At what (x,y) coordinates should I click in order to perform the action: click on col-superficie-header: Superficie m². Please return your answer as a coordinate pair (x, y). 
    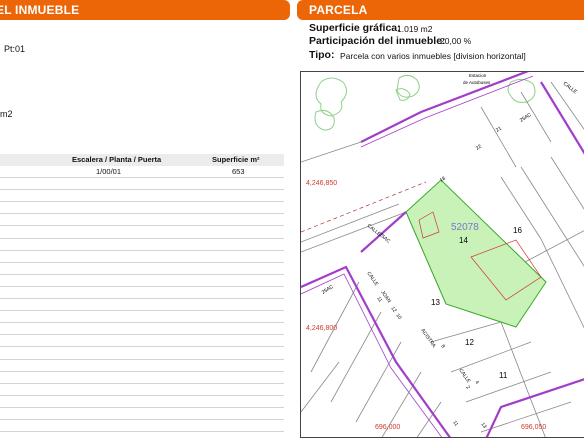
    Looking at the image, I should click on (236, 159).